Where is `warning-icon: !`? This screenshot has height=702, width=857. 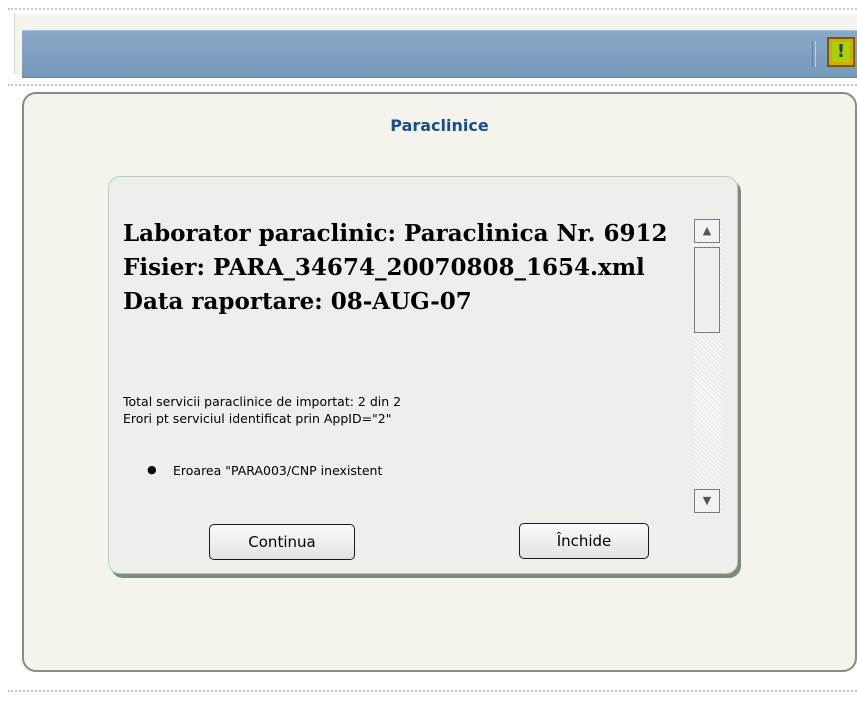 warning-icon: ! is located at coordinates (841, 52).